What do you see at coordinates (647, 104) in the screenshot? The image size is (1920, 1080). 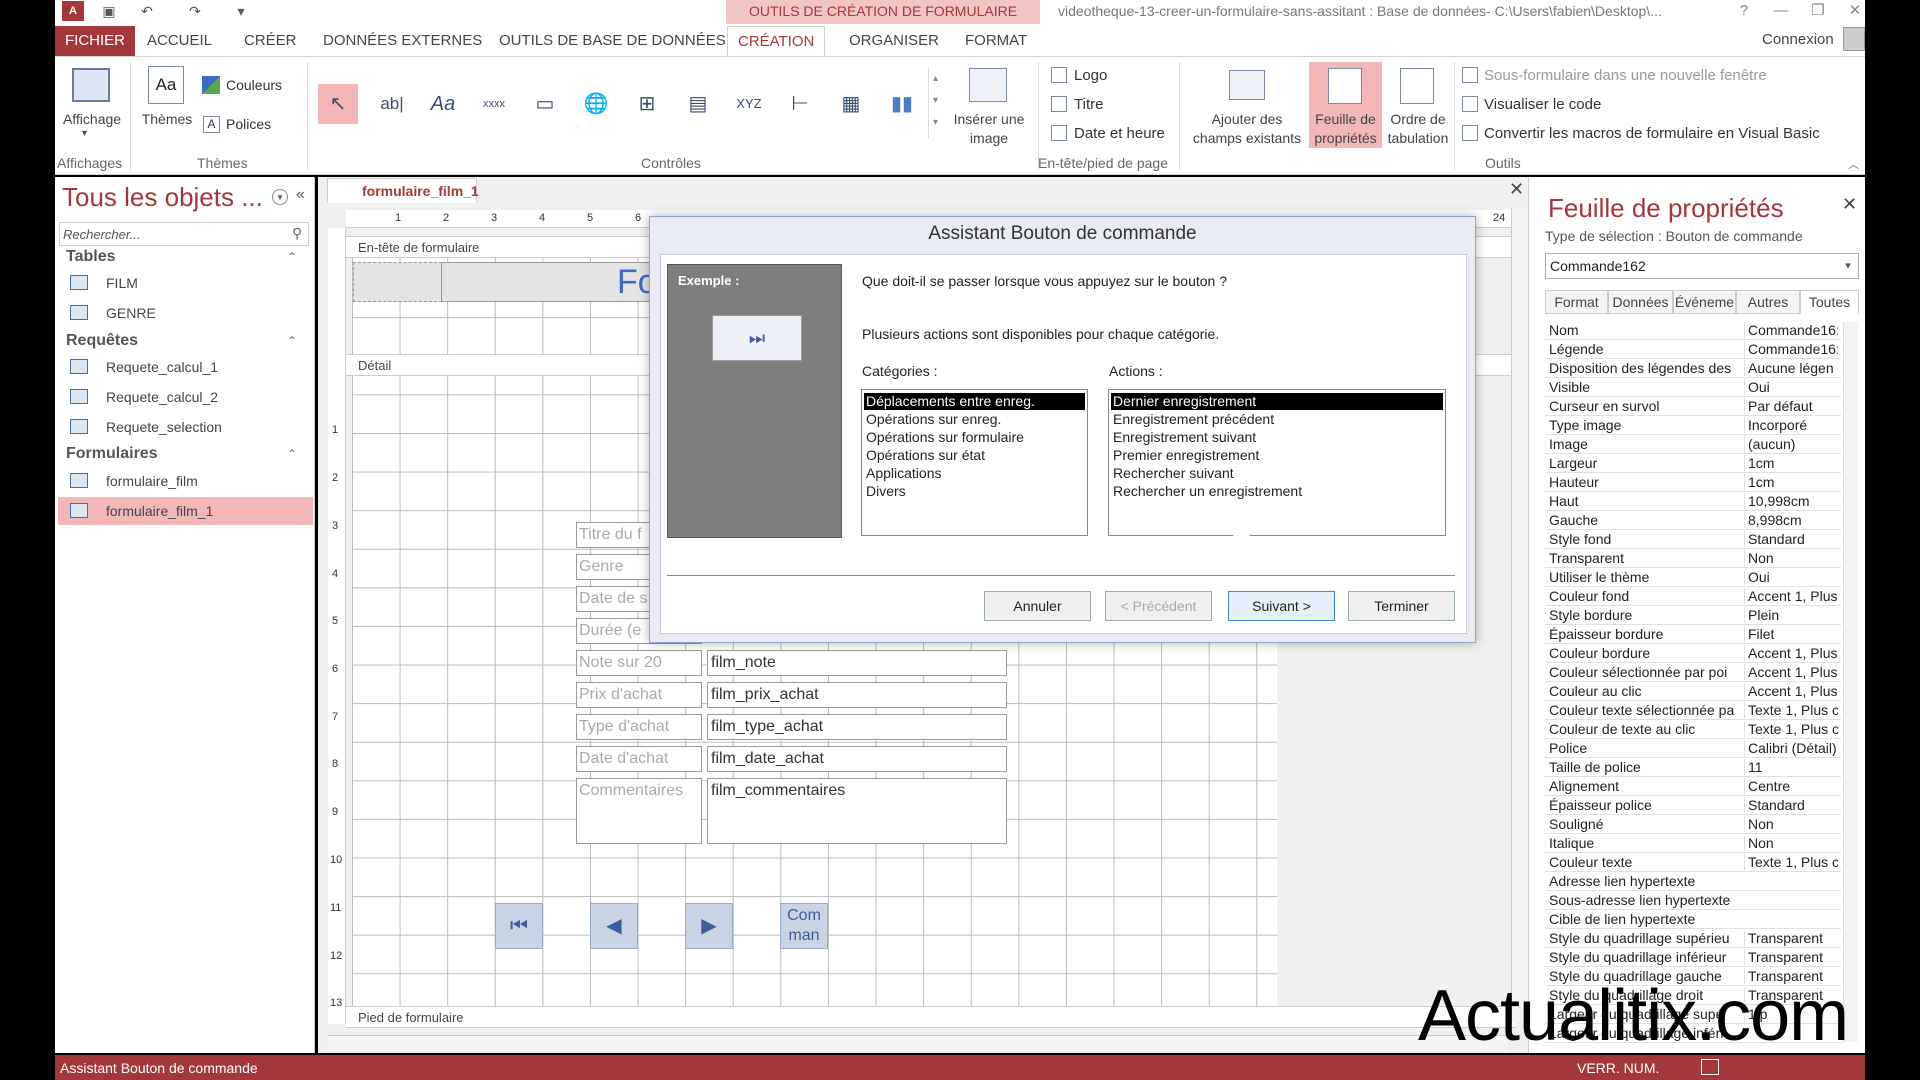 I see `web-browser-tool-icon: ⊞` at bounding box center [647, 104].